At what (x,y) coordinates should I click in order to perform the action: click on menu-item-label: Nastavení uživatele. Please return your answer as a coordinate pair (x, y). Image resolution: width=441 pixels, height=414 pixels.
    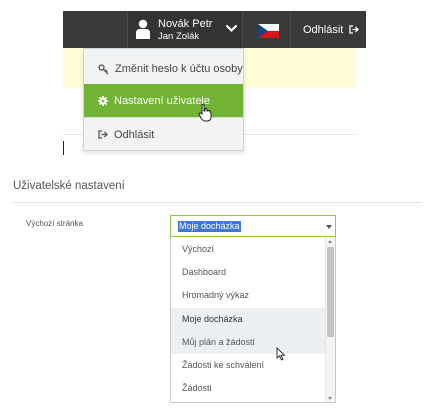
    Looking at the image, I should click on (162, 101).